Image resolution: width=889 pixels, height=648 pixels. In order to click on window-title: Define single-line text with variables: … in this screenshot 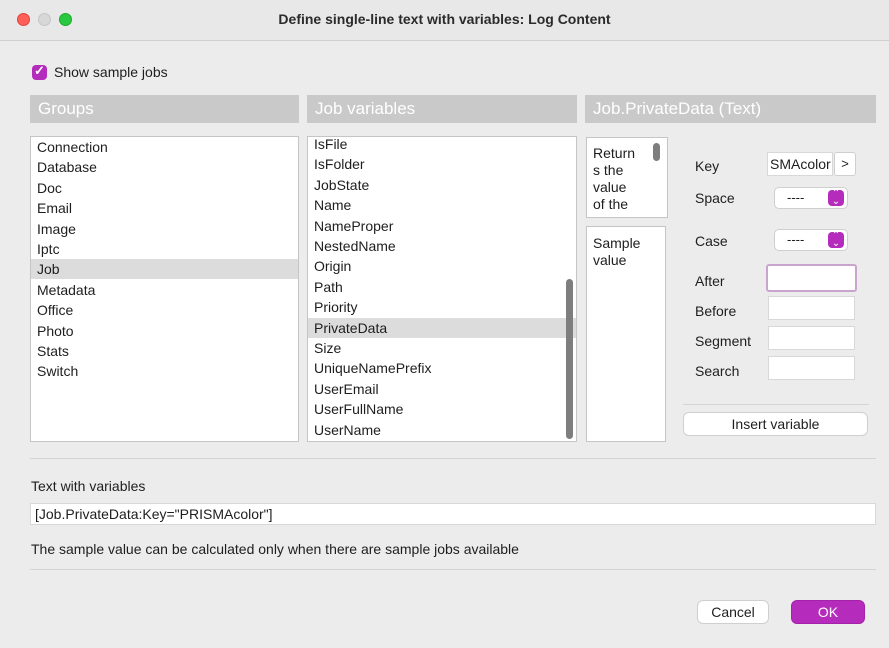, I will do `click(444, 19)`.